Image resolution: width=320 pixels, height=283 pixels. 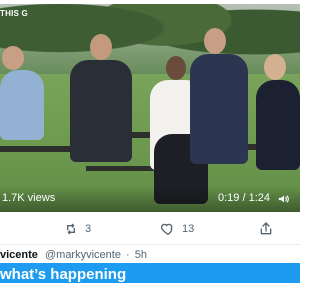 I want to click on person-4-head, so click(x=215, y=41).